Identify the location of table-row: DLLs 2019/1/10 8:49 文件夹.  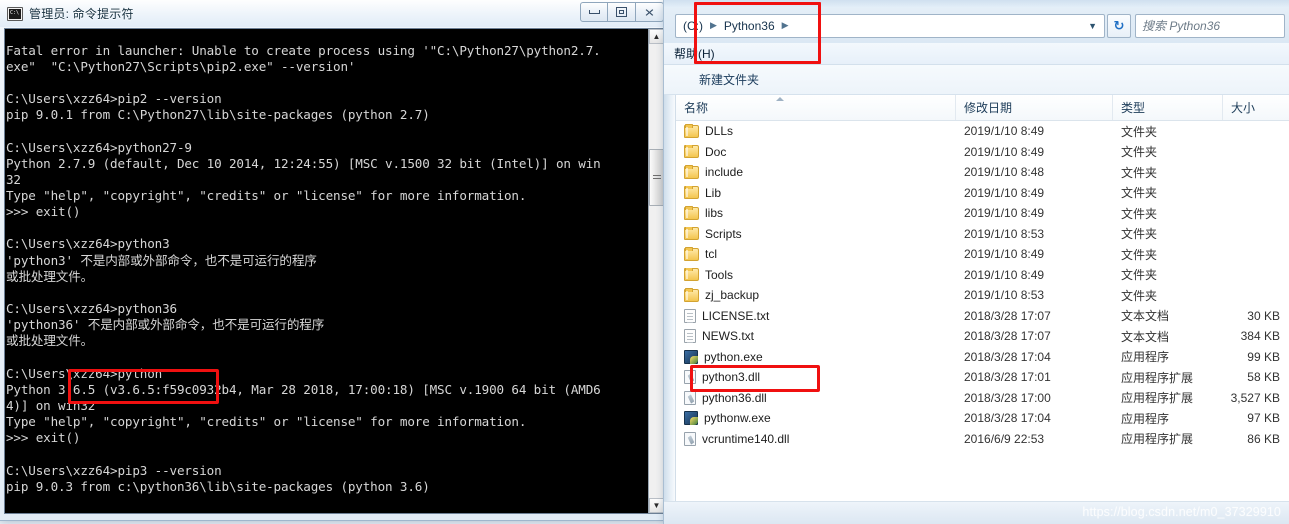
(982, 131).